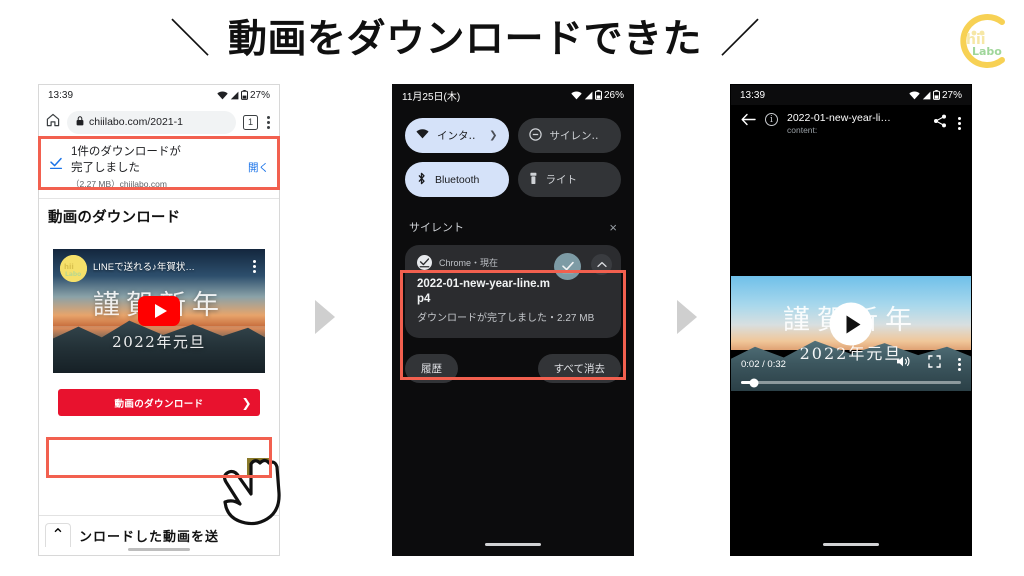  What do you see at coordinates (114, 218) in the screenshot?
I see `article-heading: 動画のダウンロード` at bounding box center [114, 218].